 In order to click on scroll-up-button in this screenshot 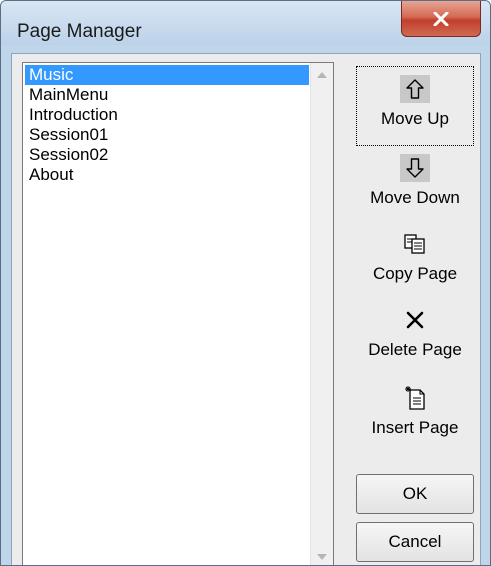, I will do `click(322, 74)`.